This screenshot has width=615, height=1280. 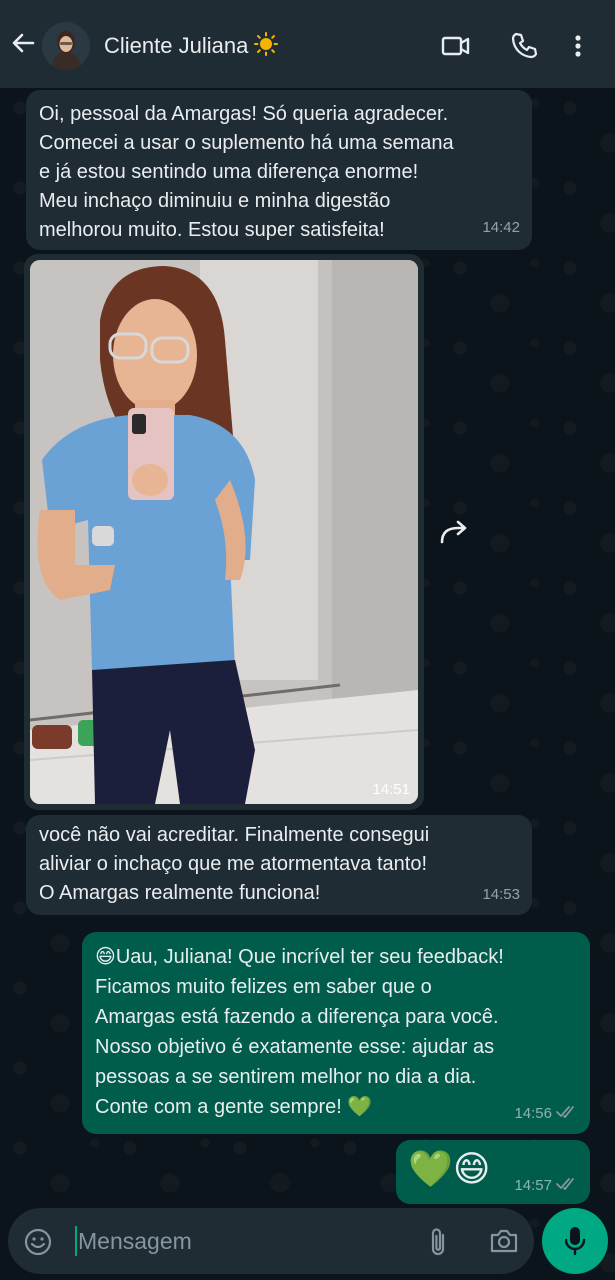 I want to click on contact-name-title: Cliente Juliana, so click(x=191, y=45).